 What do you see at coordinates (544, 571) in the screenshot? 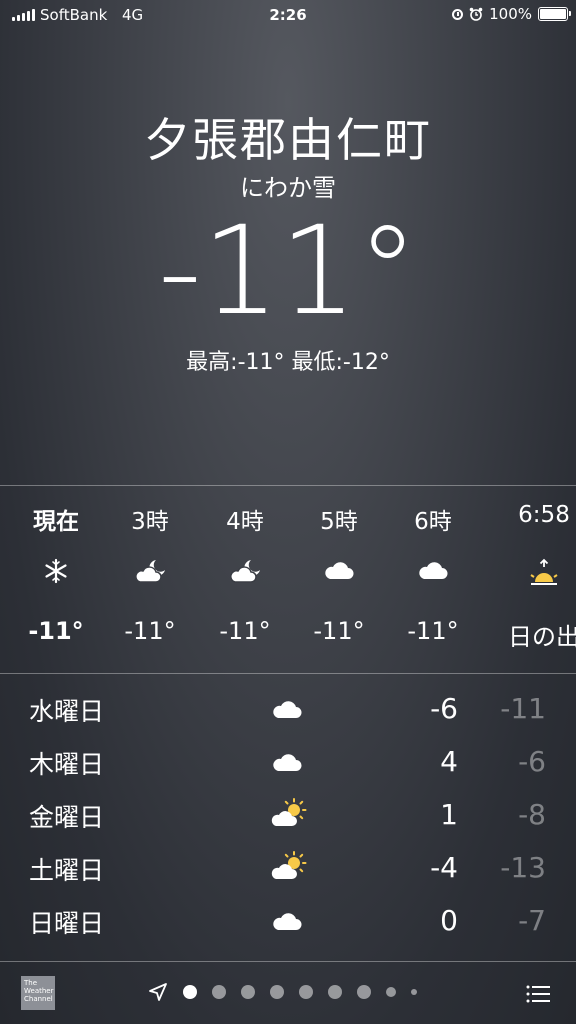
I see `sunrise-icon` at bounding box center [544, 571].